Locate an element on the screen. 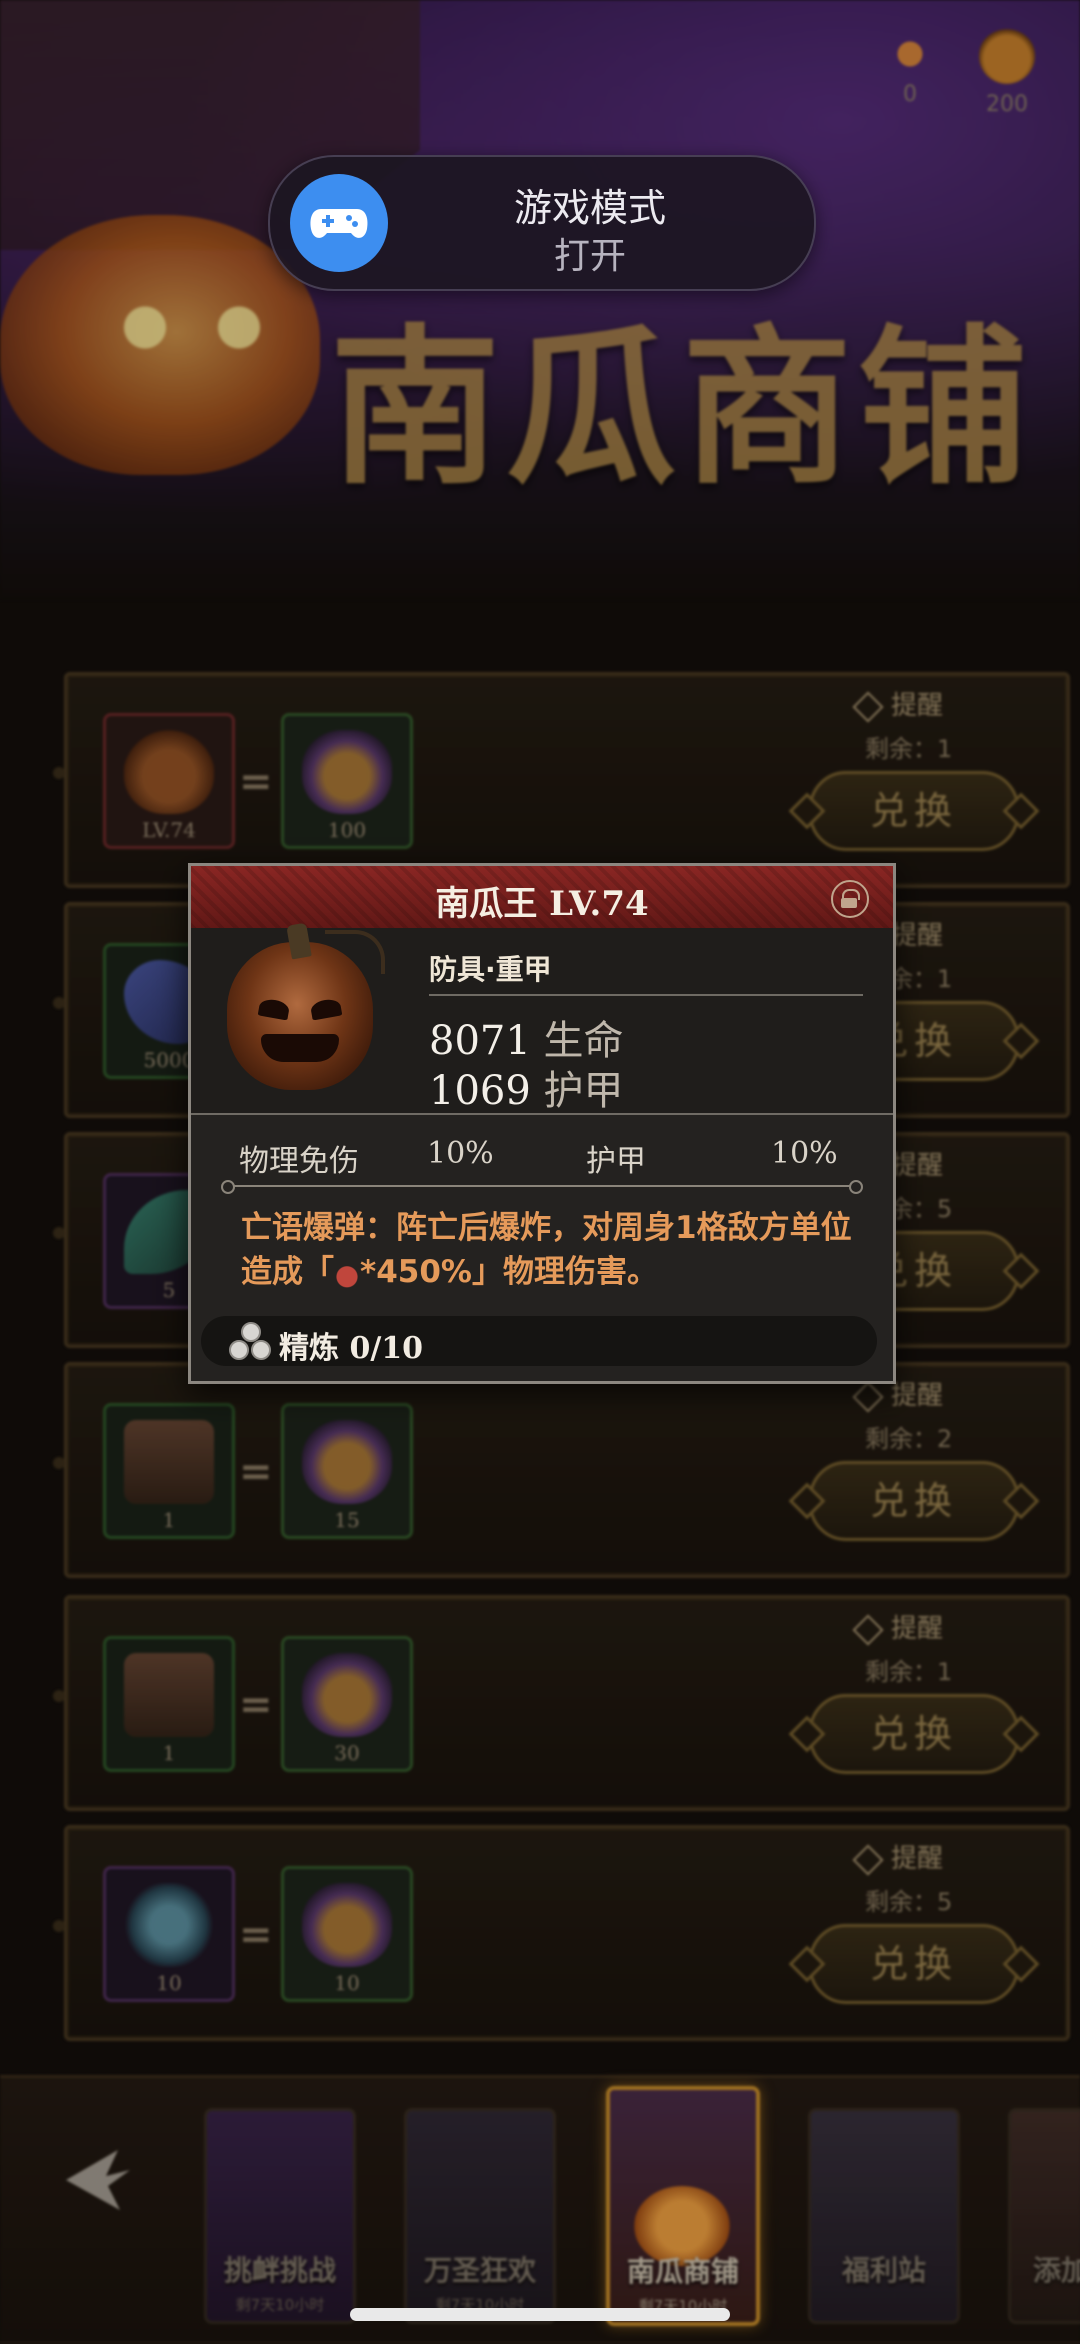  stat-armor: 1069 护甲 is located at coordinates (526, 1087).